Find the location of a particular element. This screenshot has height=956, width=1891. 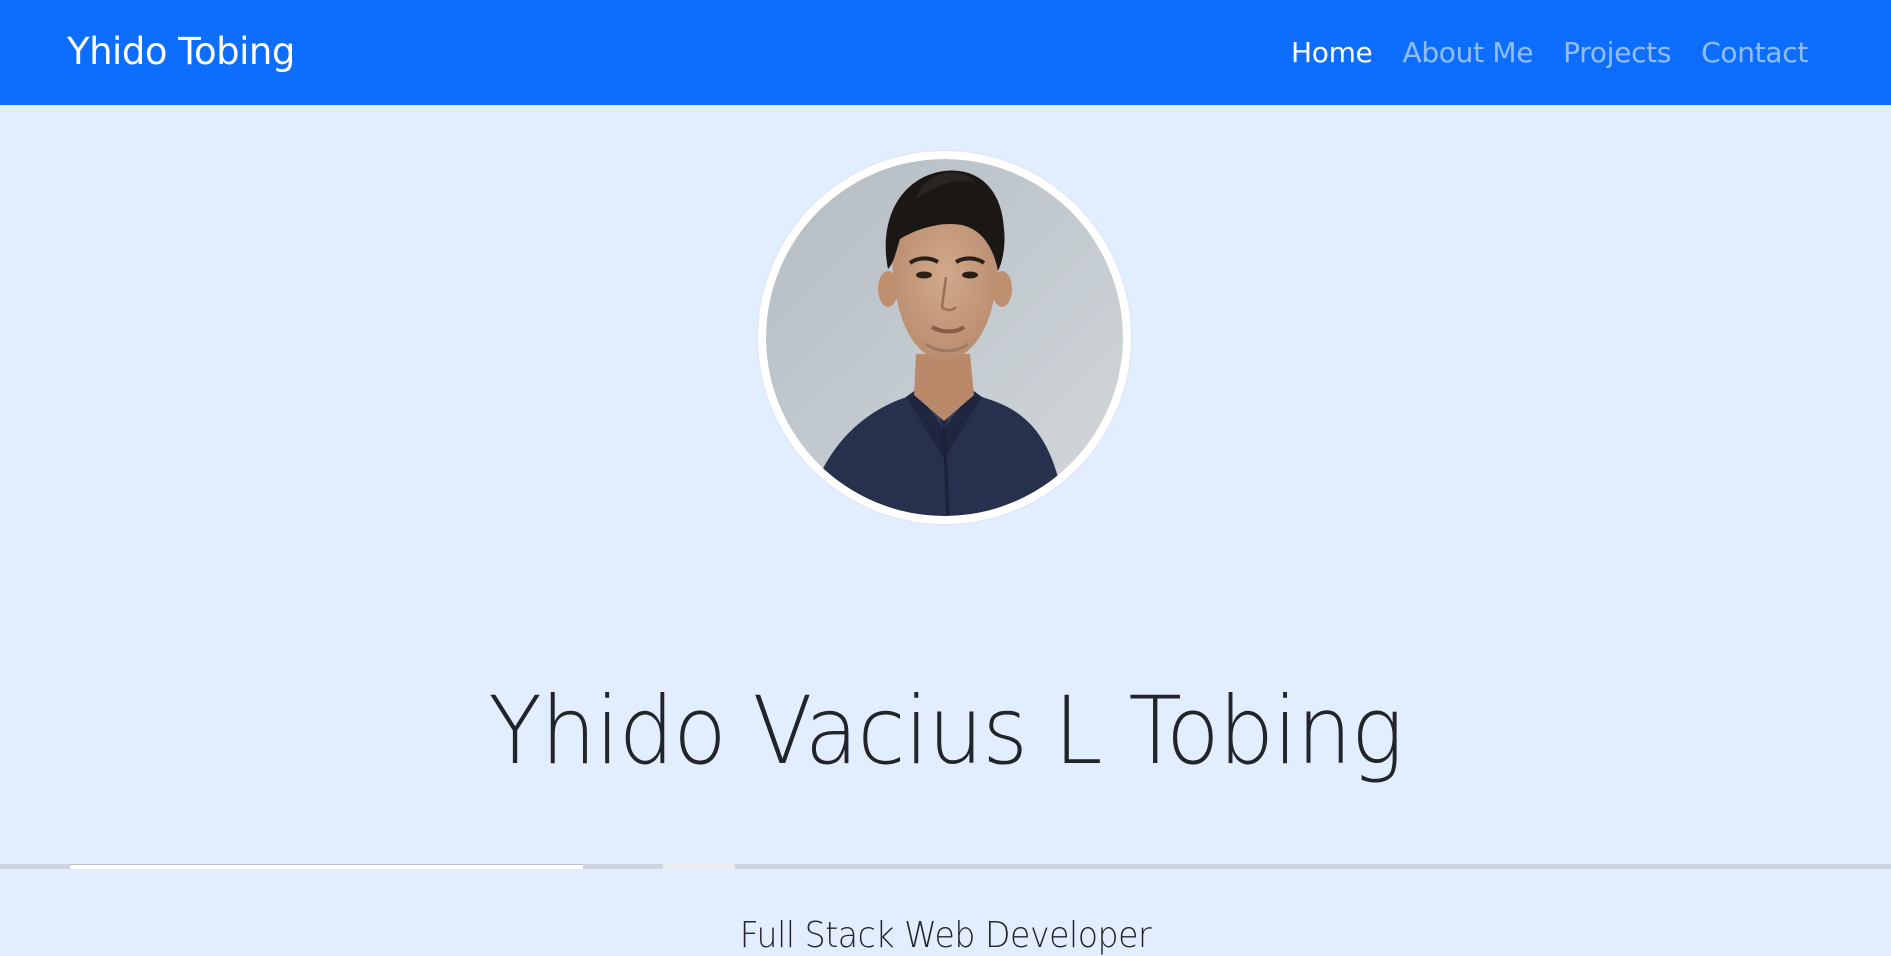

hero-name: Yhido Vacius L Tobing is located at coordinates (945, 731).